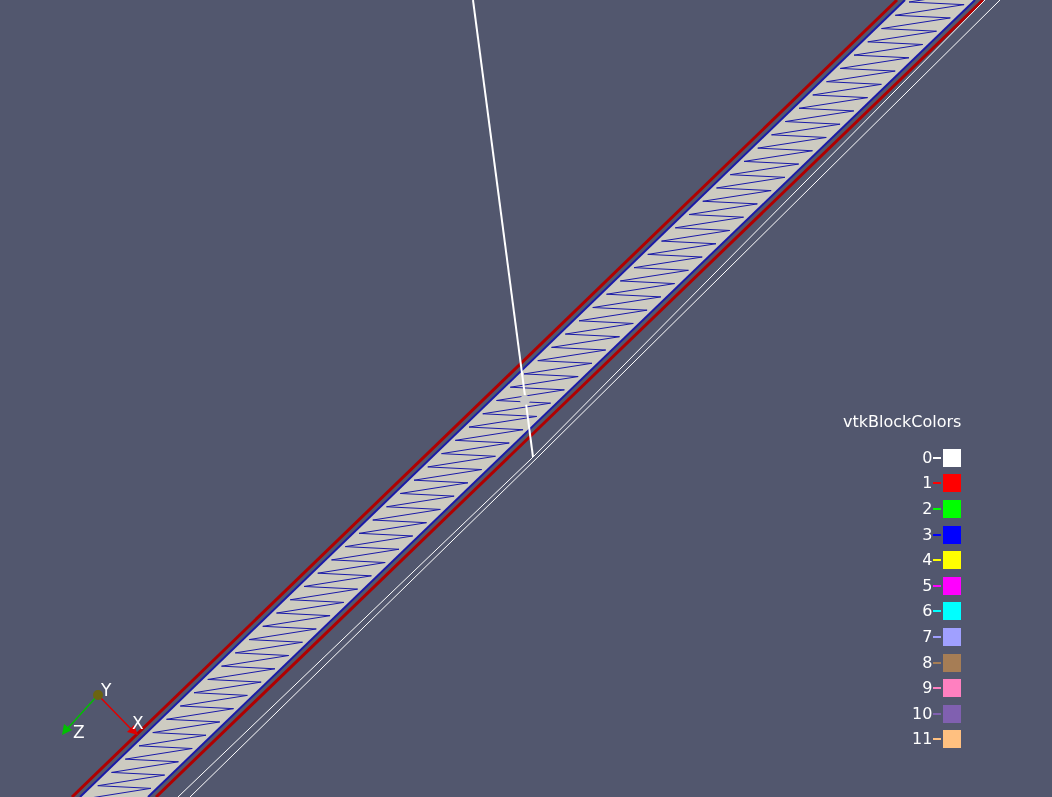 The width and height of the screenshot is (1052, 797). Describe the element at coordinates (927, 509) in the screenshot. I see `legend-label: 2` at that location.